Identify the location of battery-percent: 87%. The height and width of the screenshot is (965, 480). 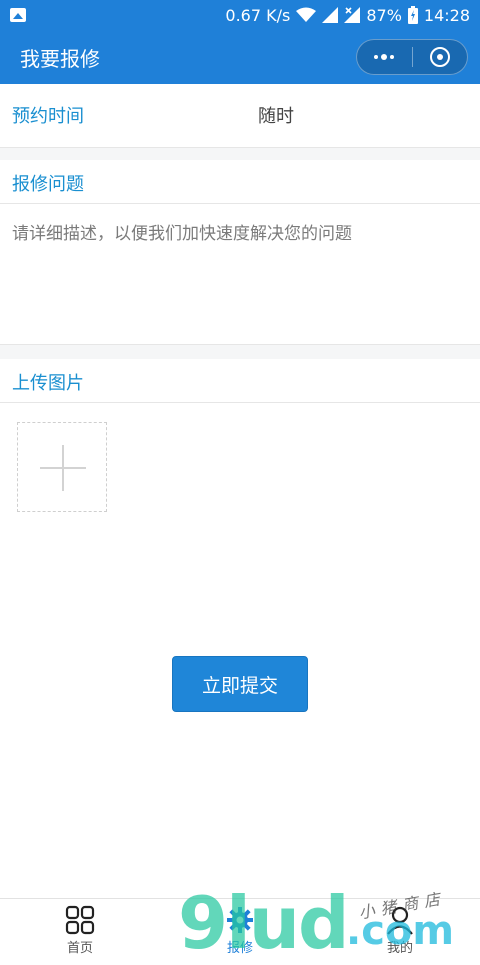
(384, 15).